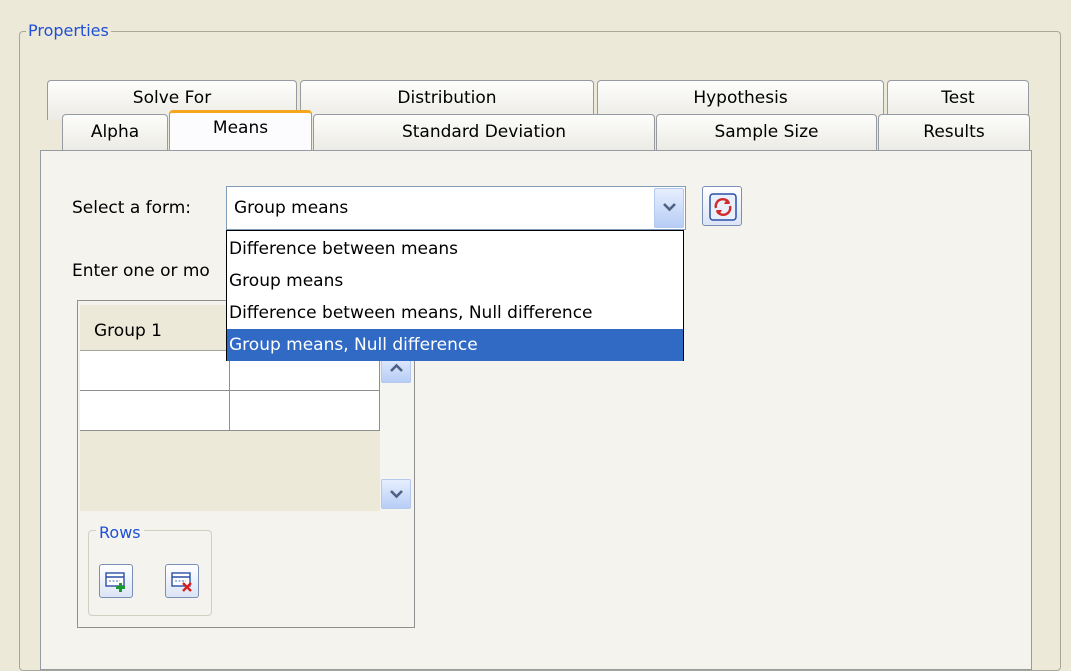 The height and width of the screenshot is (671, 1071). I want to click on tab-standard-deviation: Standard Deviation, so click(484, 132).